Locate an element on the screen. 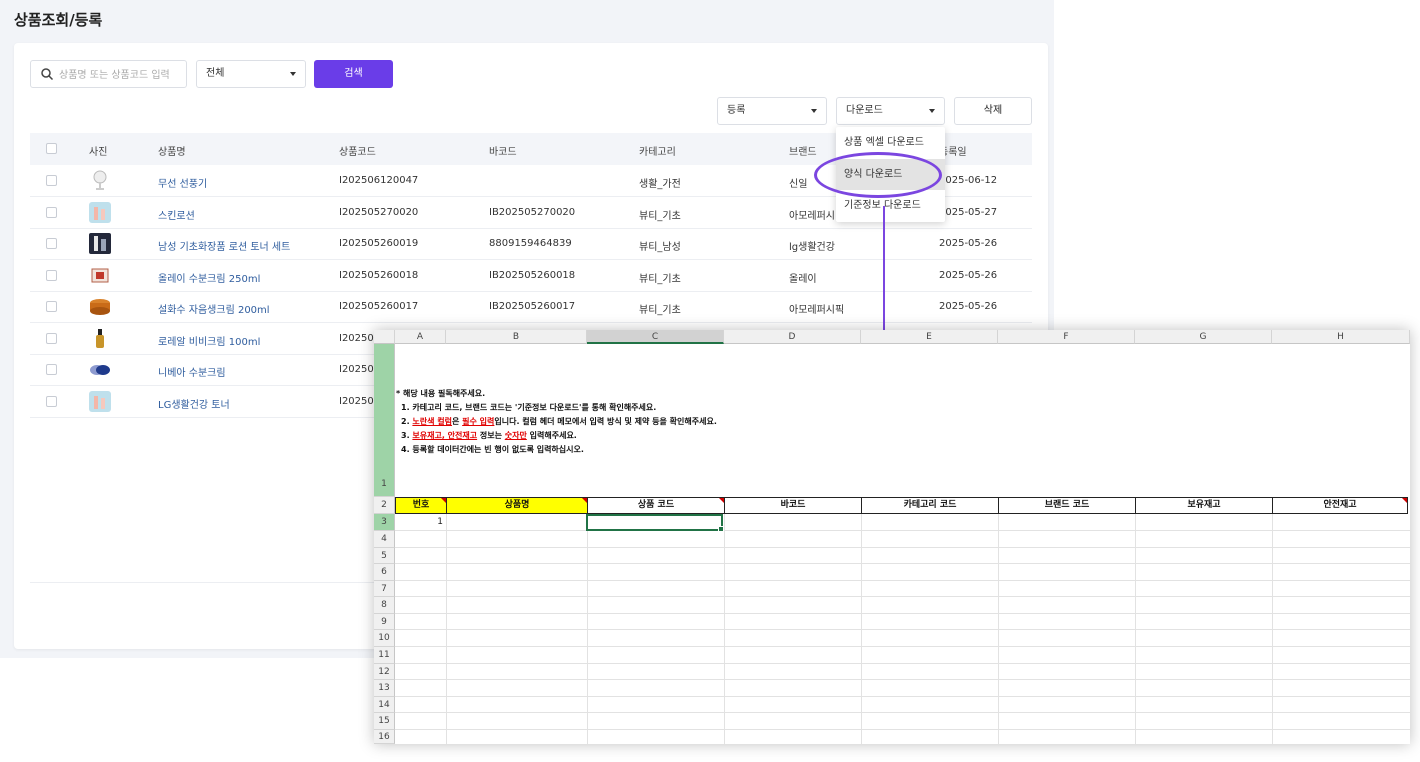 This screenshot has height=762, width=1420. search-button: 검색 is located at coordinates (353, 74).